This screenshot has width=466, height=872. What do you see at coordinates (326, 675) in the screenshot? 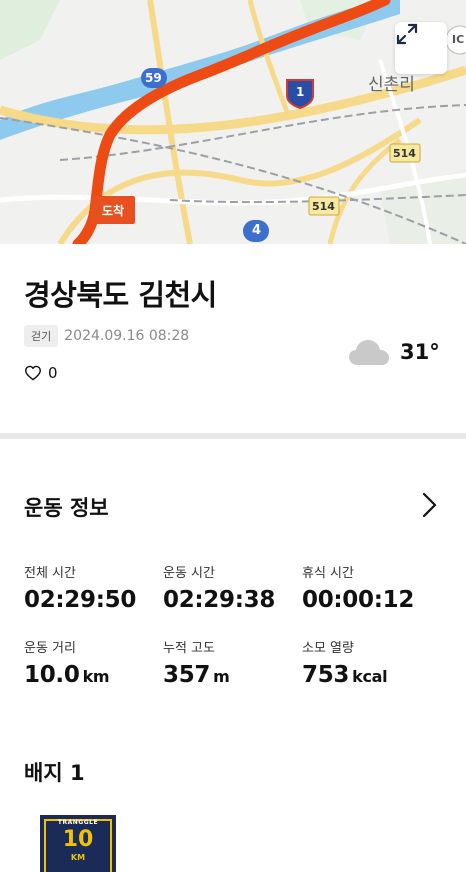
I see `stat-number: 753` at bounding box center [326, 675].